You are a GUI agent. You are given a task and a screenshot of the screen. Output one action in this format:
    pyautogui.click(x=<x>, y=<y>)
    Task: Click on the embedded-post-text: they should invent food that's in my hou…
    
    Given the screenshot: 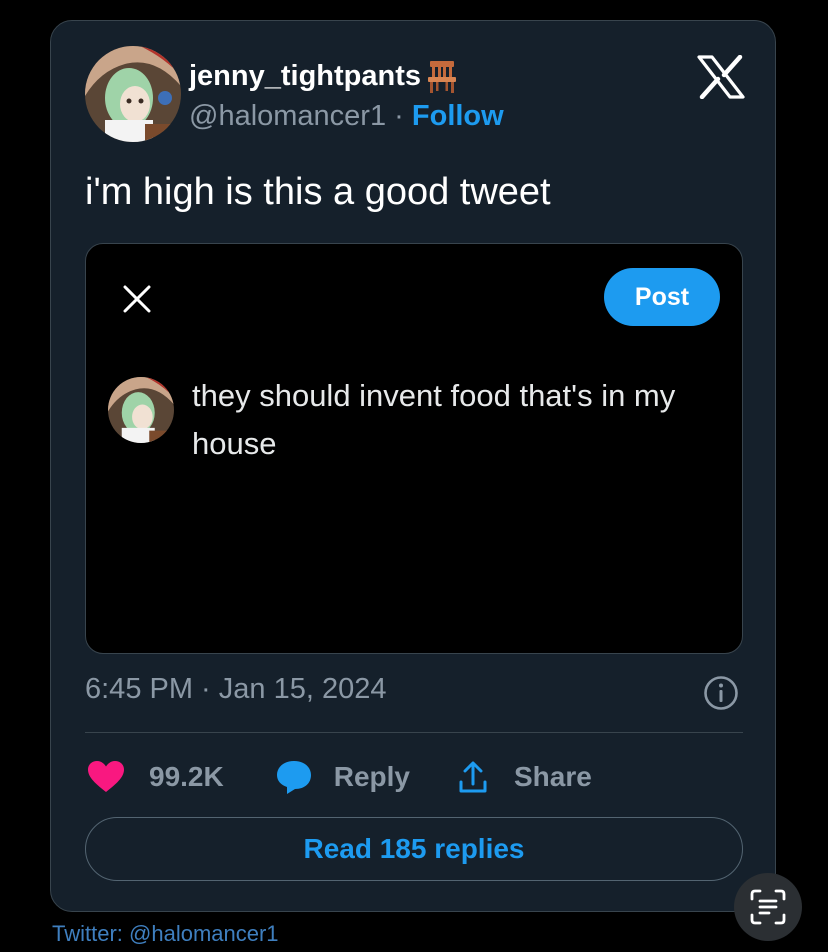 What is the action you would take?
    pyautogui.click(x=434, y=419)
    